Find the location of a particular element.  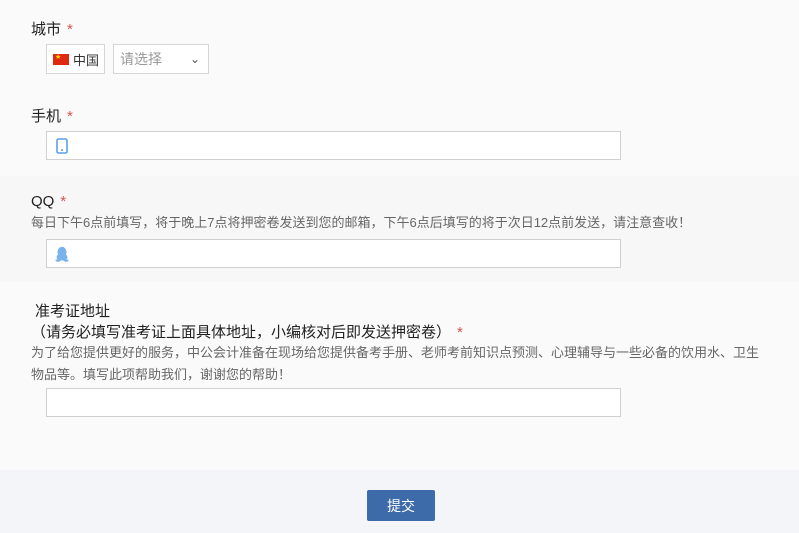

qq-label-wrap: QQ * is located at coordinates (48, 201).